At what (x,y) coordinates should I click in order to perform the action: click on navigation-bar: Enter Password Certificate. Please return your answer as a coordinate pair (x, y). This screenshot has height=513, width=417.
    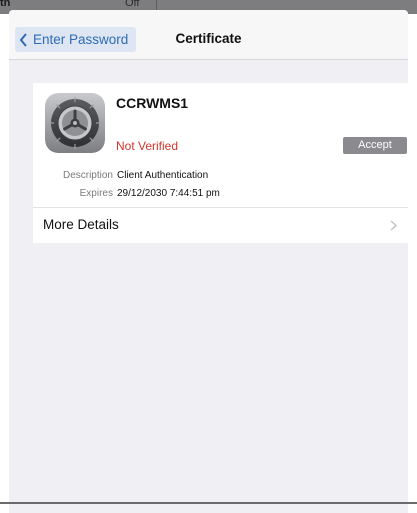
    Looking at the image, I should click on (208, 35).